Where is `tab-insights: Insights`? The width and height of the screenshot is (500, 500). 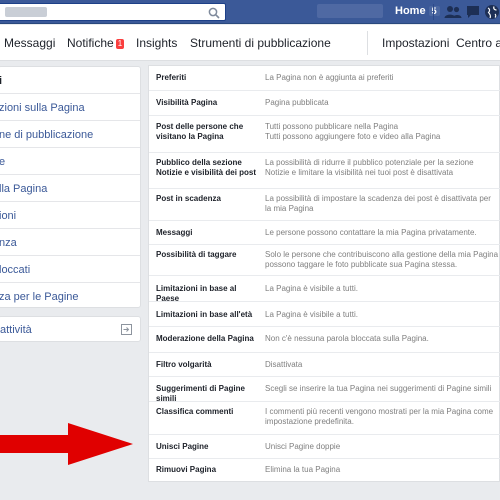
tab-insights: Insights is located at coordinates (156, 43).